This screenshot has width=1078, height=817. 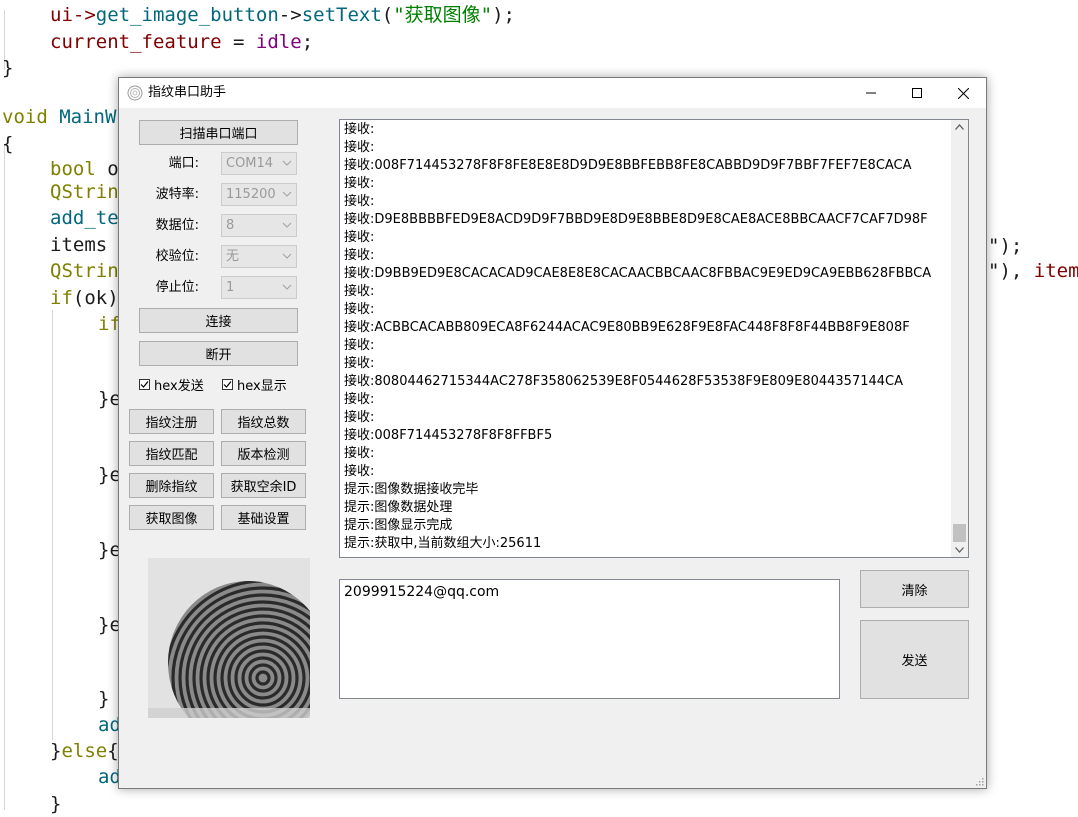 What do you see at coordinates (59, 117) in the screenshot?
I see `code-line: void MainW` at bounding box center [59, 117].